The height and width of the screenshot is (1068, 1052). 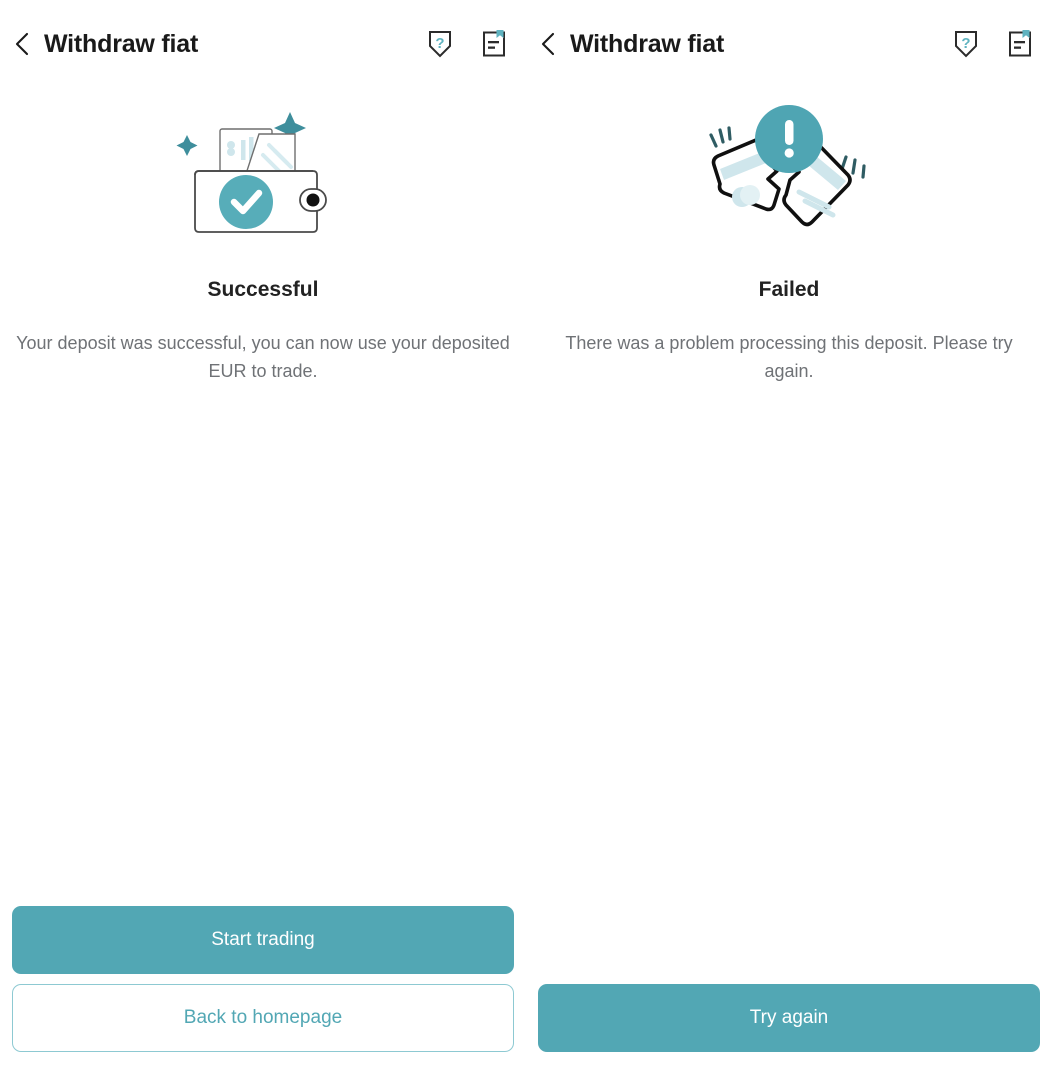 What do you see at coordinates (263, 1018) in the screenshot?
I see `back-to-homepage-button: Back to homepage` at bounding box center [263, 1018].